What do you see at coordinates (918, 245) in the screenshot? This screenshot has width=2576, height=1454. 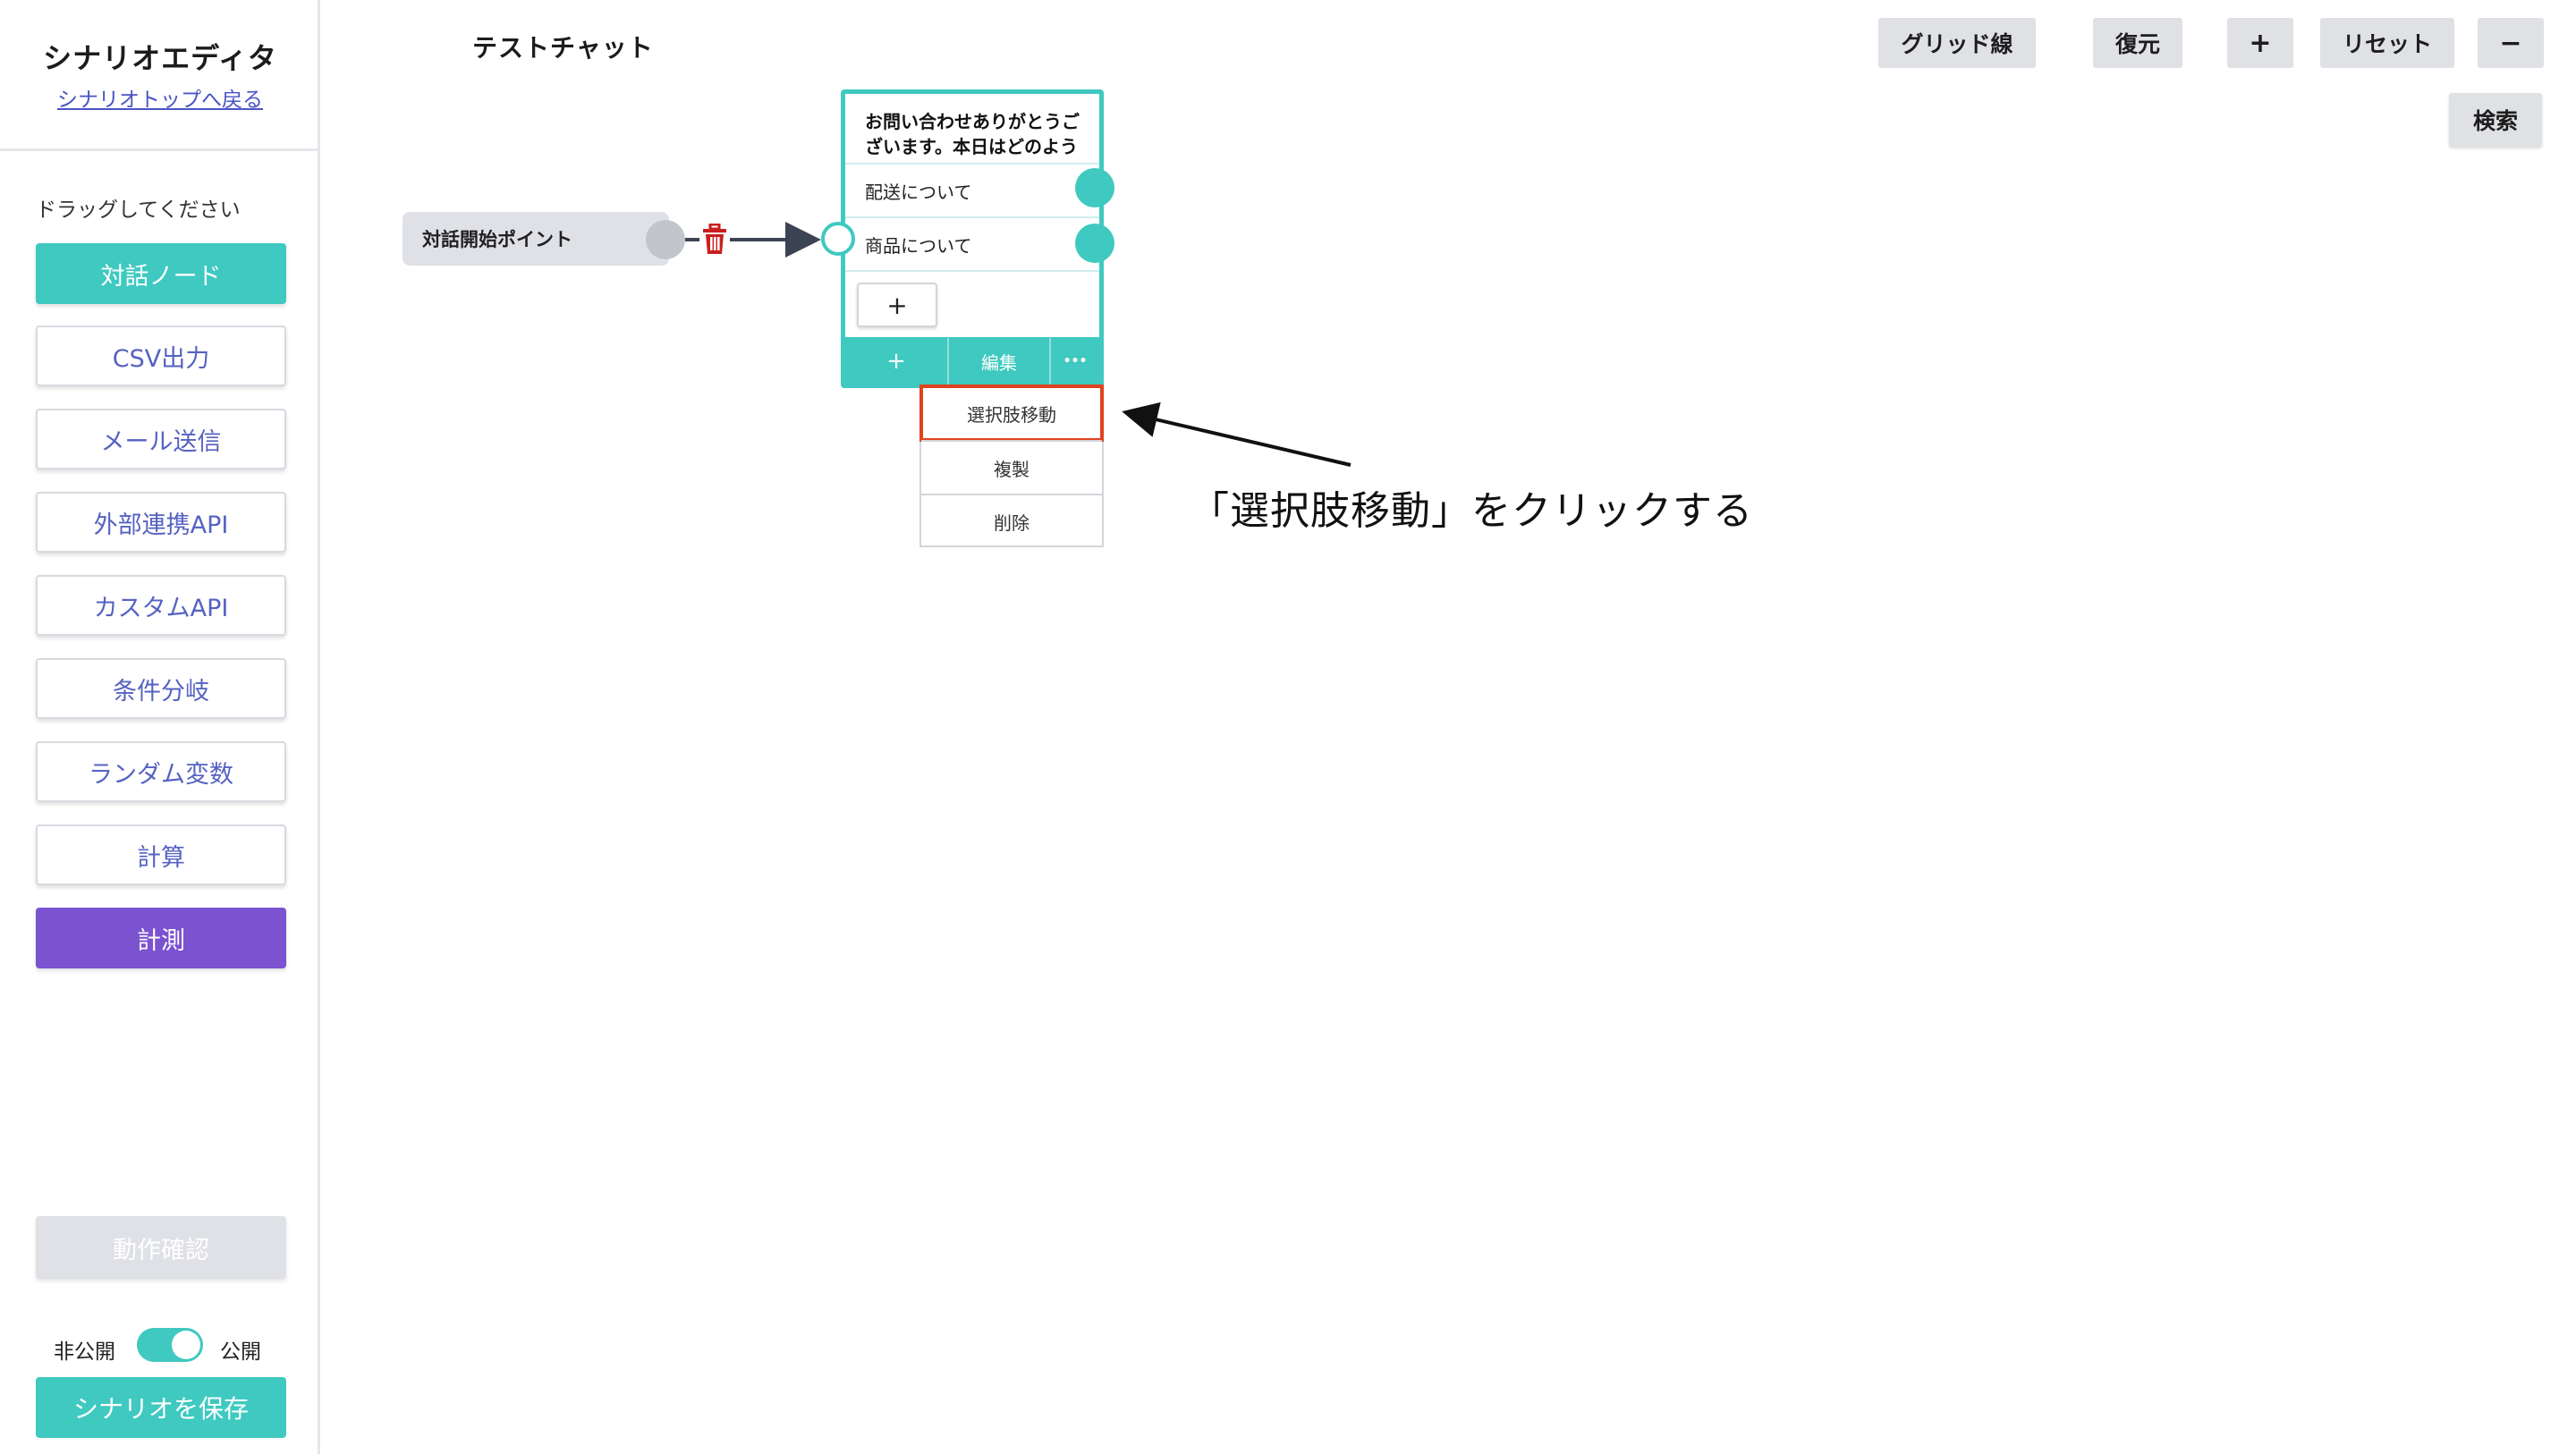 I see `choice-label: 商品について` at bounding box center [918, 245].